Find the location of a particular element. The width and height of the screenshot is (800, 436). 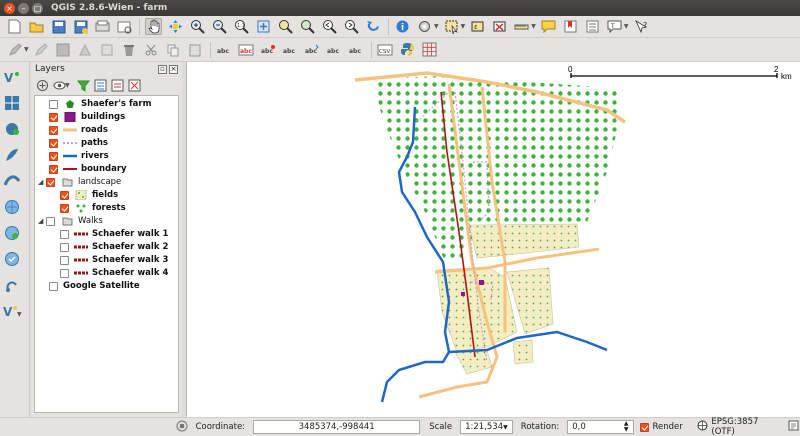

text-annotation-icon: T is located at coordinates (614, 26).